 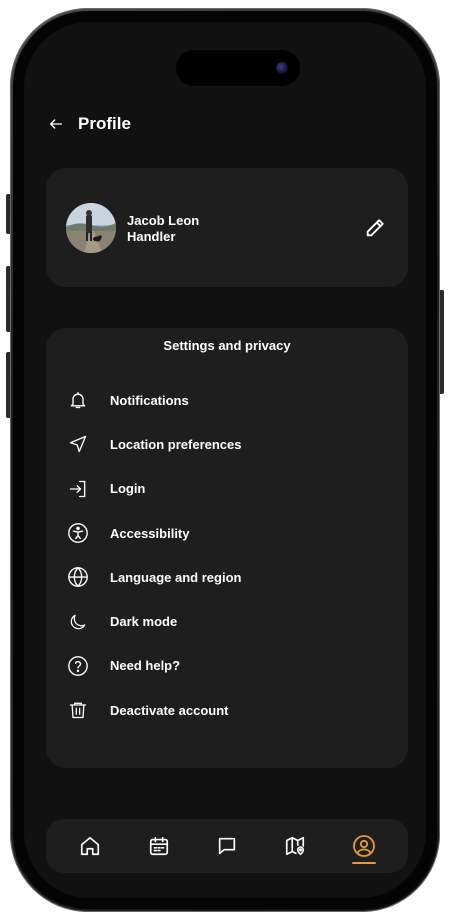 I want to click on settings-item-label: Deactivate account, so click(x=169, y=710).